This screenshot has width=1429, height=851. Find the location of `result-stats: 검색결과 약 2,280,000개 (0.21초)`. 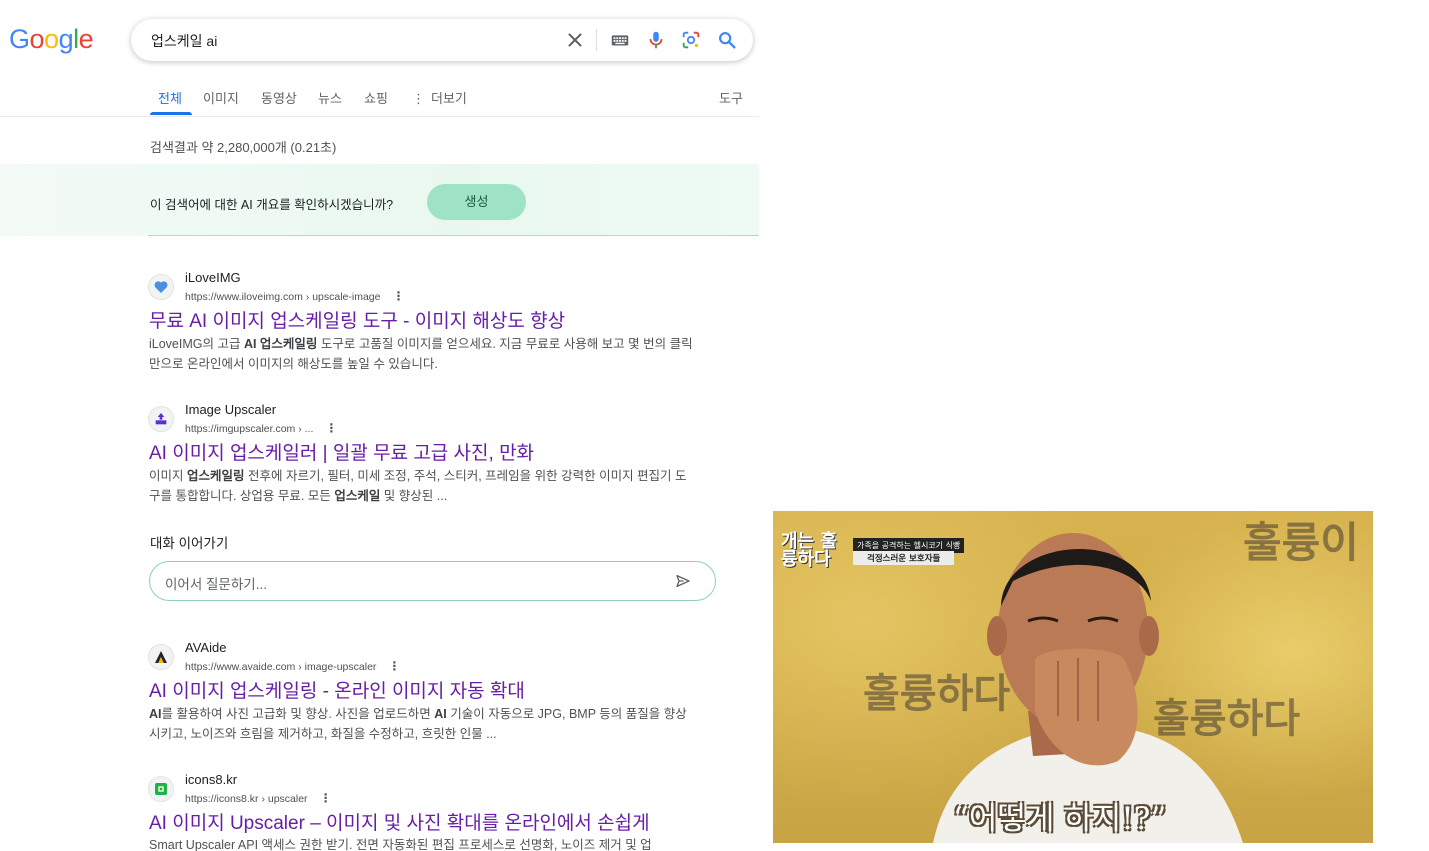

result-stats: 검색결과 약 2,280,000개 (0.21초) is located at coordinates (243, 147).